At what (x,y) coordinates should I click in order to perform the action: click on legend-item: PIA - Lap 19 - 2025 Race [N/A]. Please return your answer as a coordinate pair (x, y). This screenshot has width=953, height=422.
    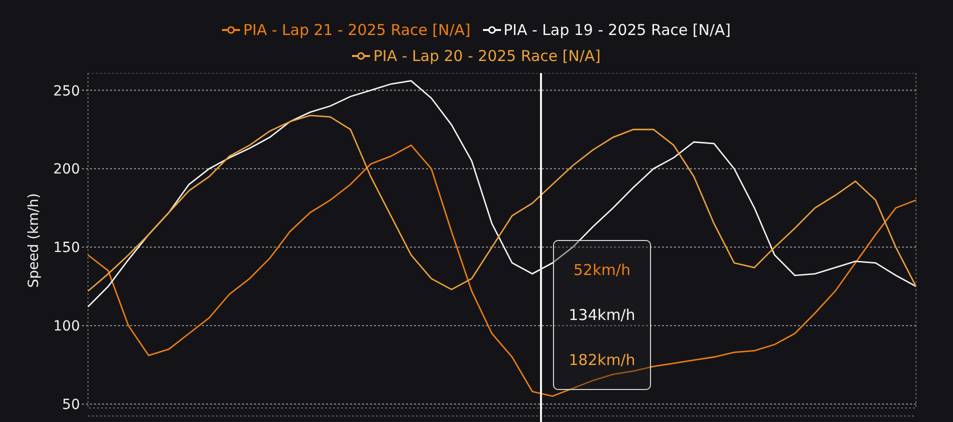
    Looking at the image, I should click on (606, 30).